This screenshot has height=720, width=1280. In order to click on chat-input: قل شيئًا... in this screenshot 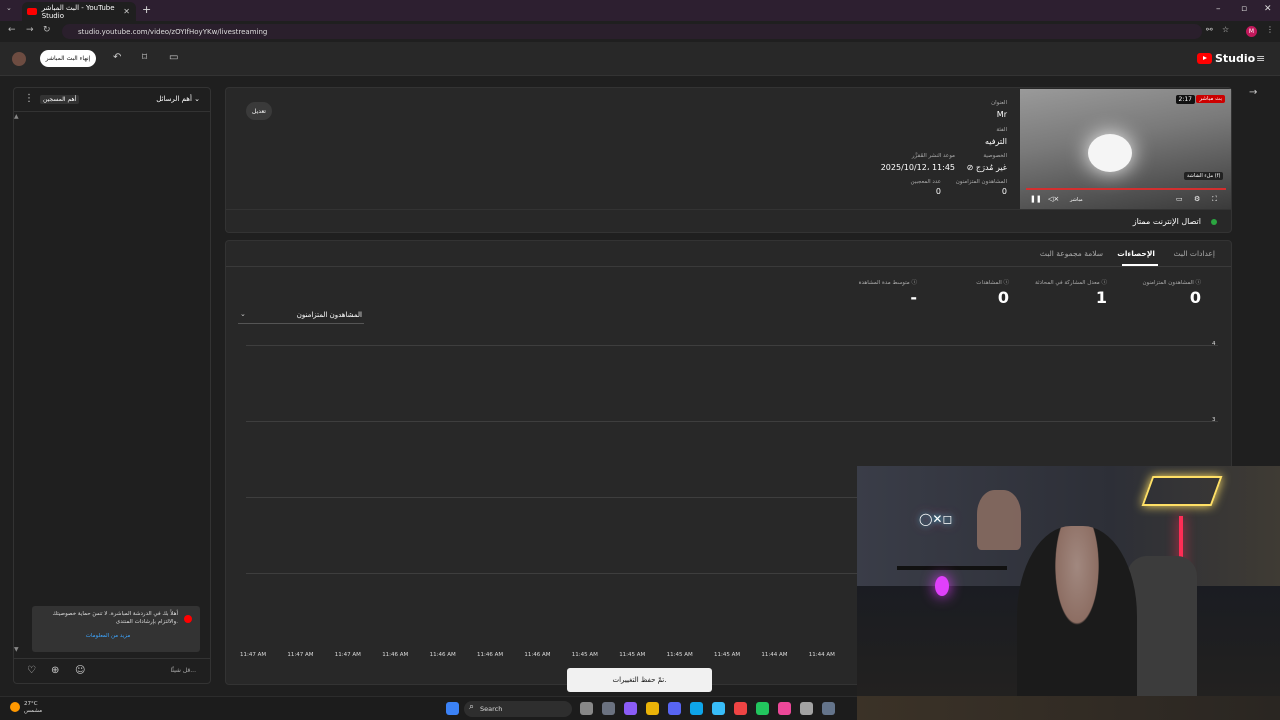, I will do `click(183, 670)`.